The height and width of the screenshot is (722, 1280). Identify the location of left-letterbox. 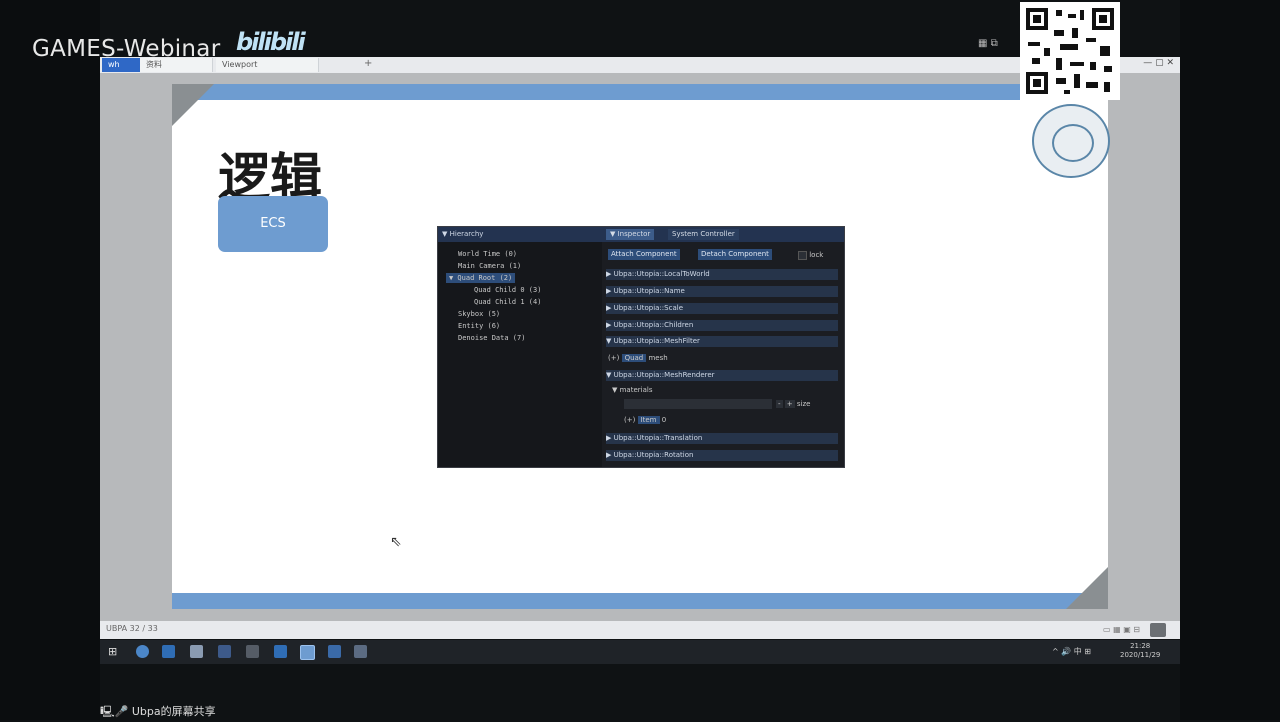
(50, 360).